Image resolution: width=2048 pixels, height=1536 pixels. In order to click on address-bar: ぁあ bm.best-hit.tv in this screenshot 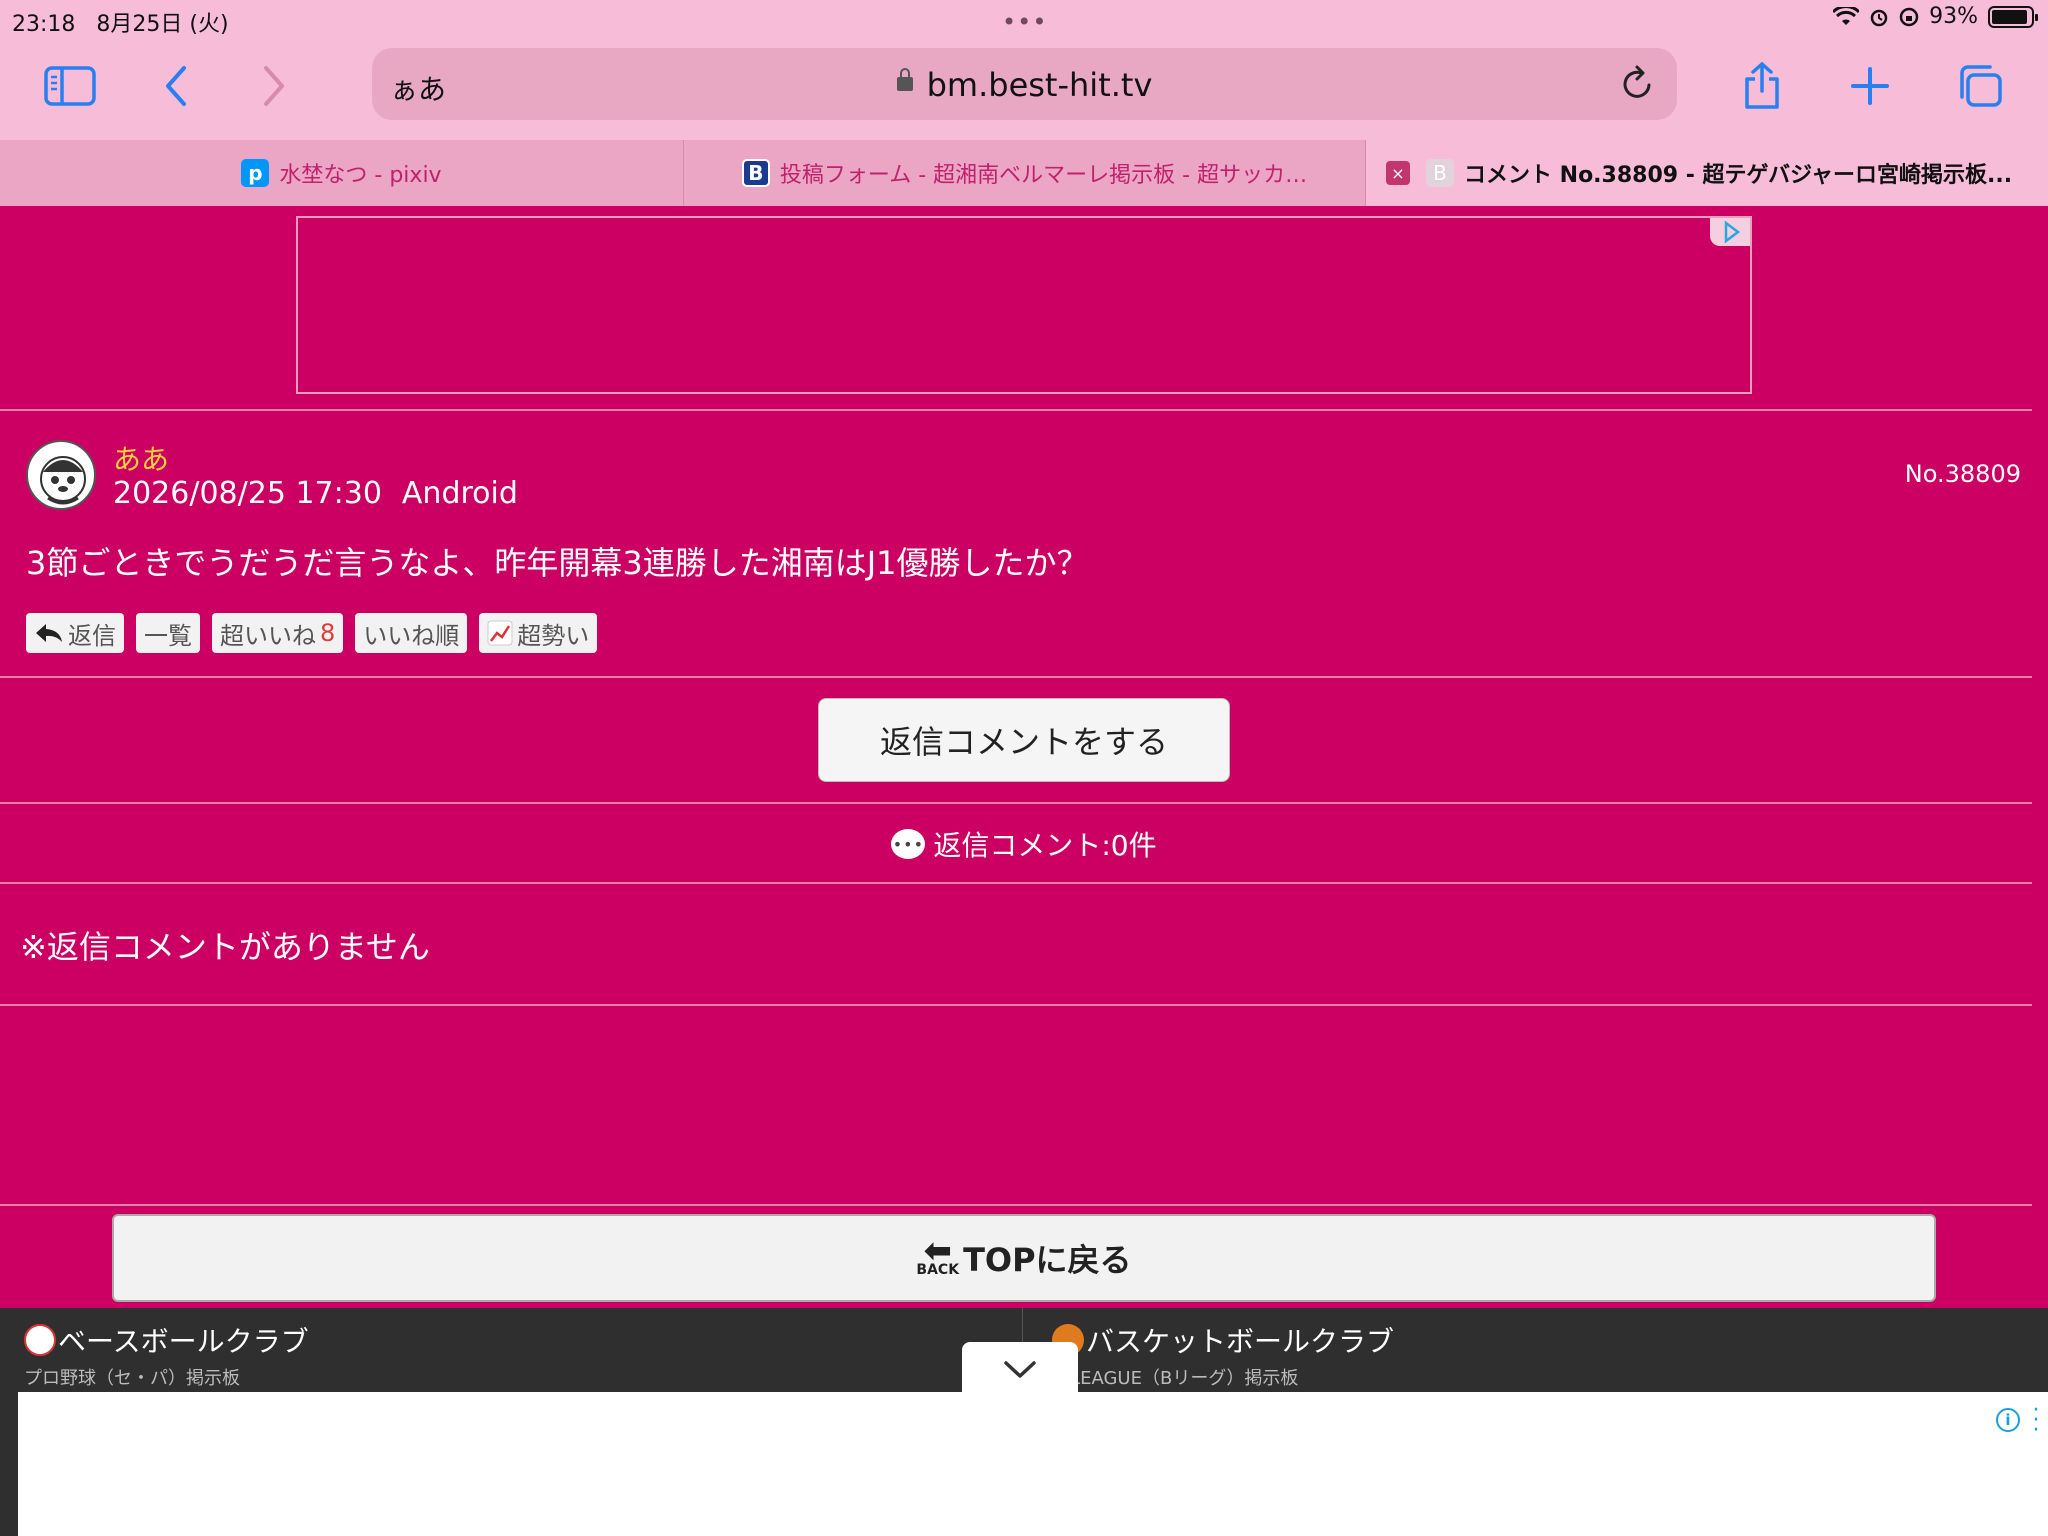, I will do `click(1024, 84)`.